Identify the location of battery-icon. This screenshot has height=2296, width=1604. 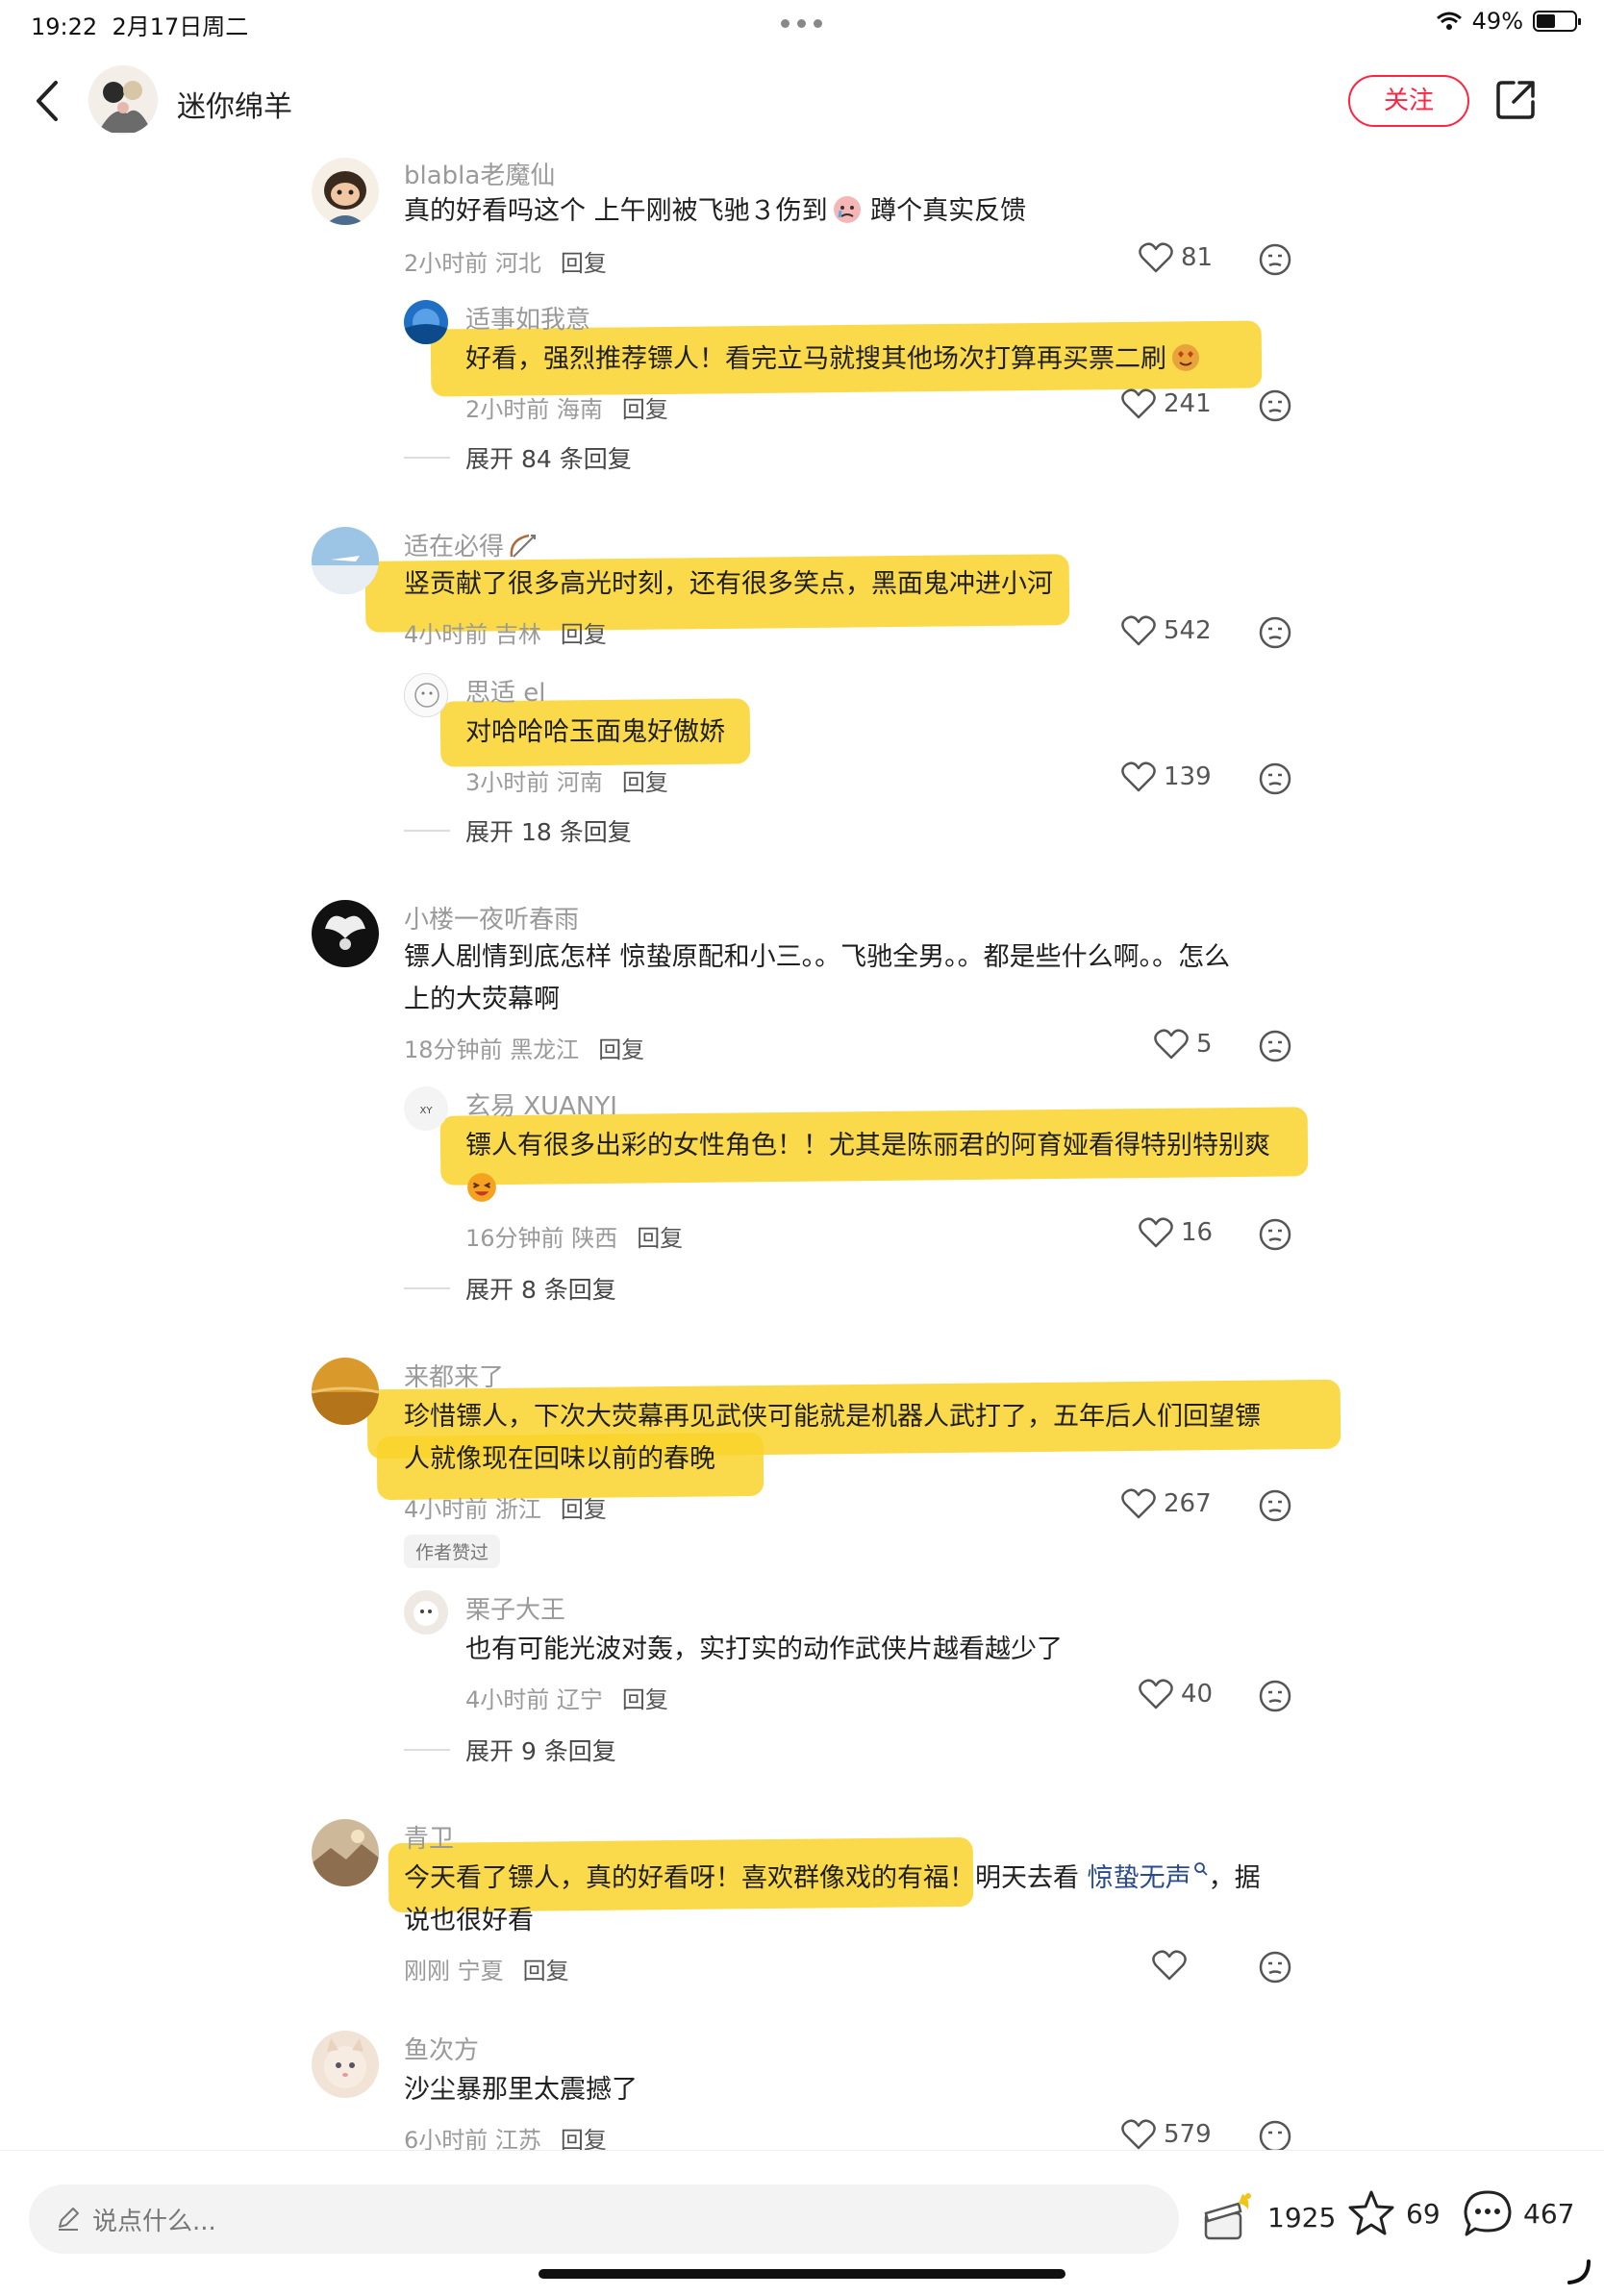
(1557, 21).